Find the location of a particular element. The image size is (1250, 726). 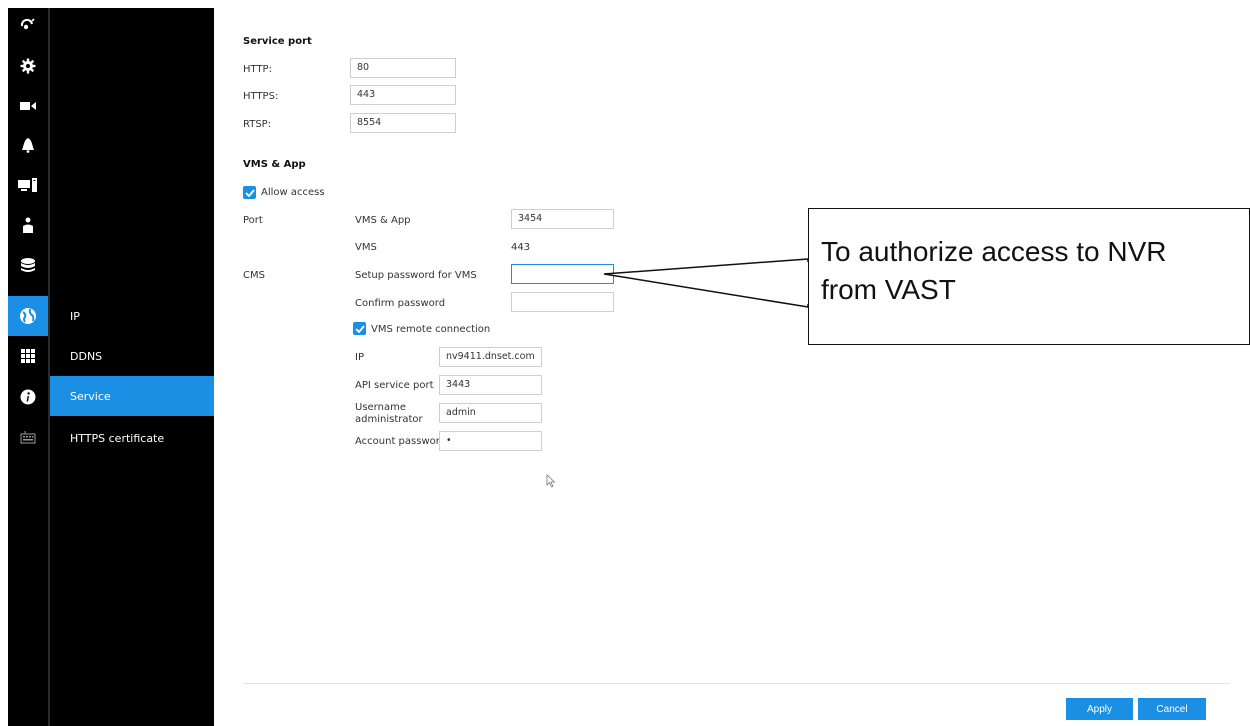

icon-rail is located at coordinates (28, 367).